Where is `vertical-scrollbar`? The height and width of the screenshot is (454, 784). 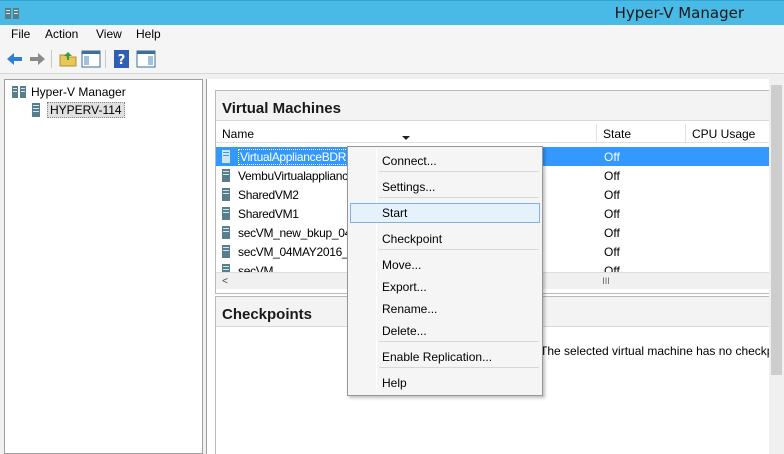
vertical-scrollbar is located at coordinates (776, 266).